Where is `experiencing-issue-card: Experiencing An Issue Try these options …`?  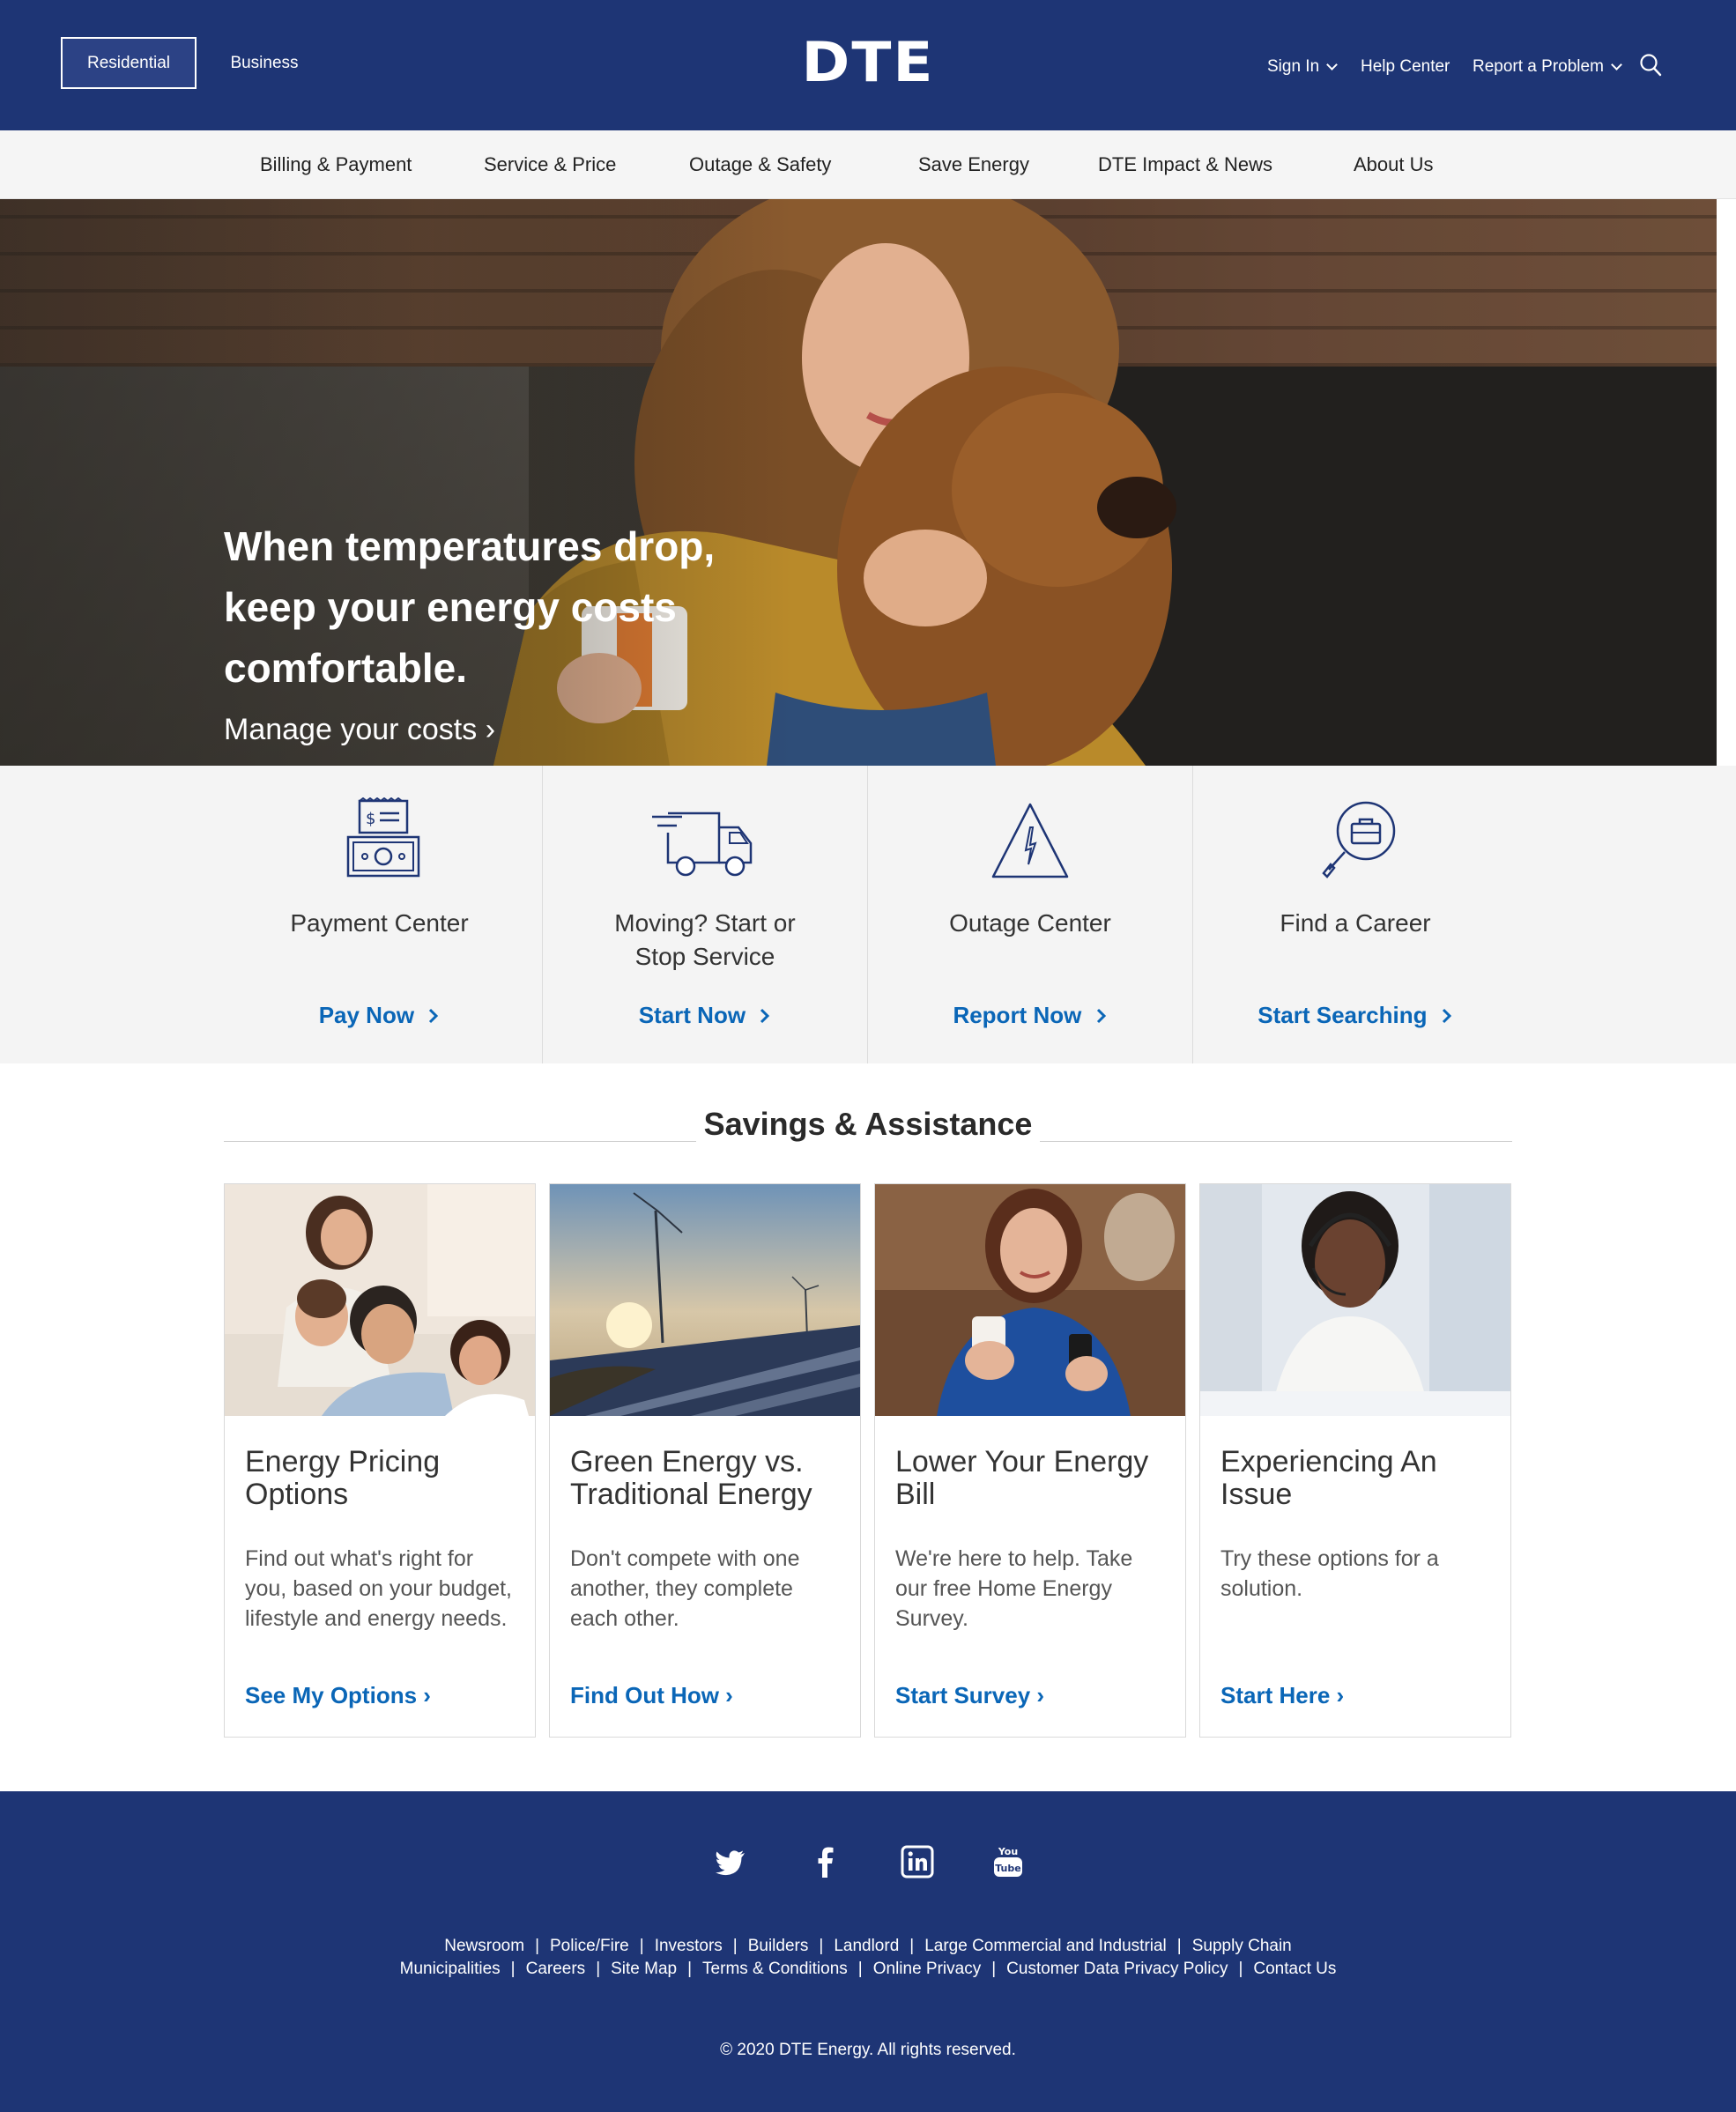 experiencing-issue-card: Experiencing An Issue Try these options … is located at coordinates (1355, 1461).